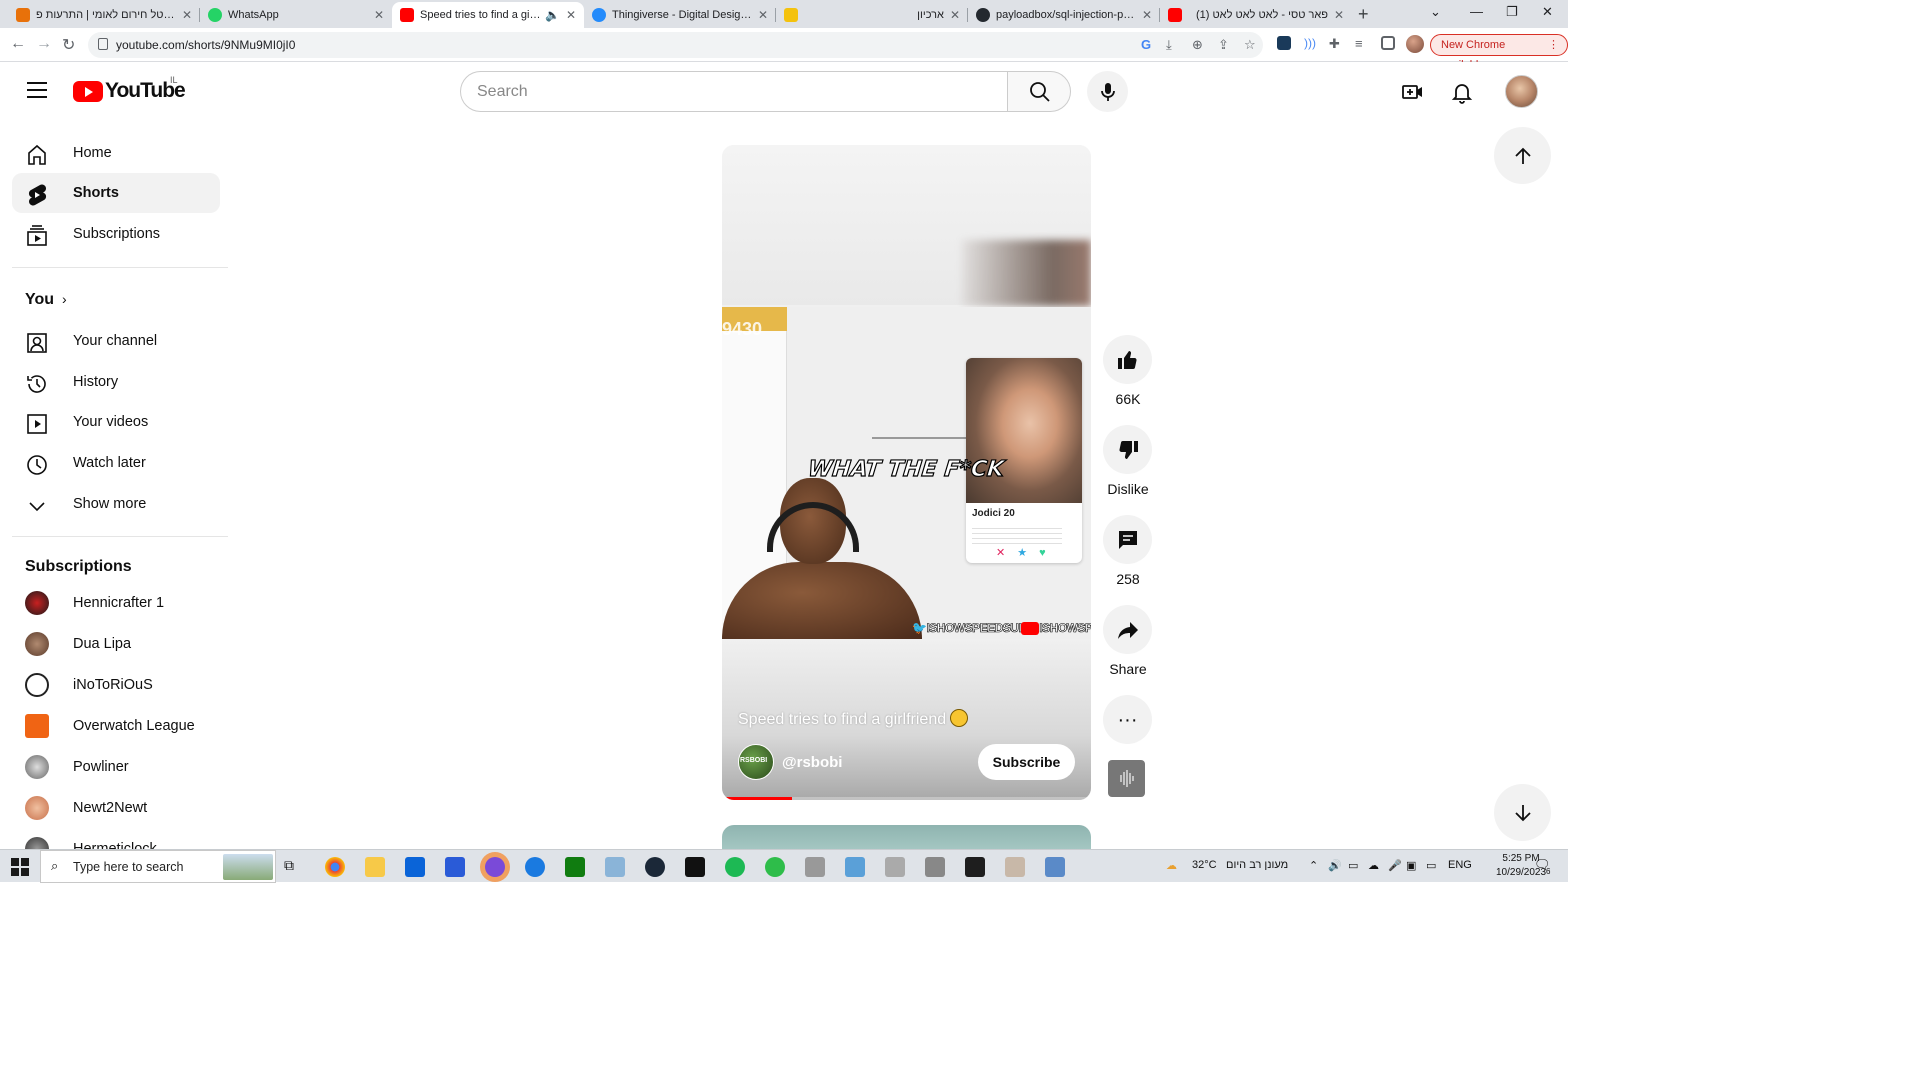 The width and height of the screenshot is (1920, 1080). I want to click on onedrive-icon: ☁, so click(1373, 865).